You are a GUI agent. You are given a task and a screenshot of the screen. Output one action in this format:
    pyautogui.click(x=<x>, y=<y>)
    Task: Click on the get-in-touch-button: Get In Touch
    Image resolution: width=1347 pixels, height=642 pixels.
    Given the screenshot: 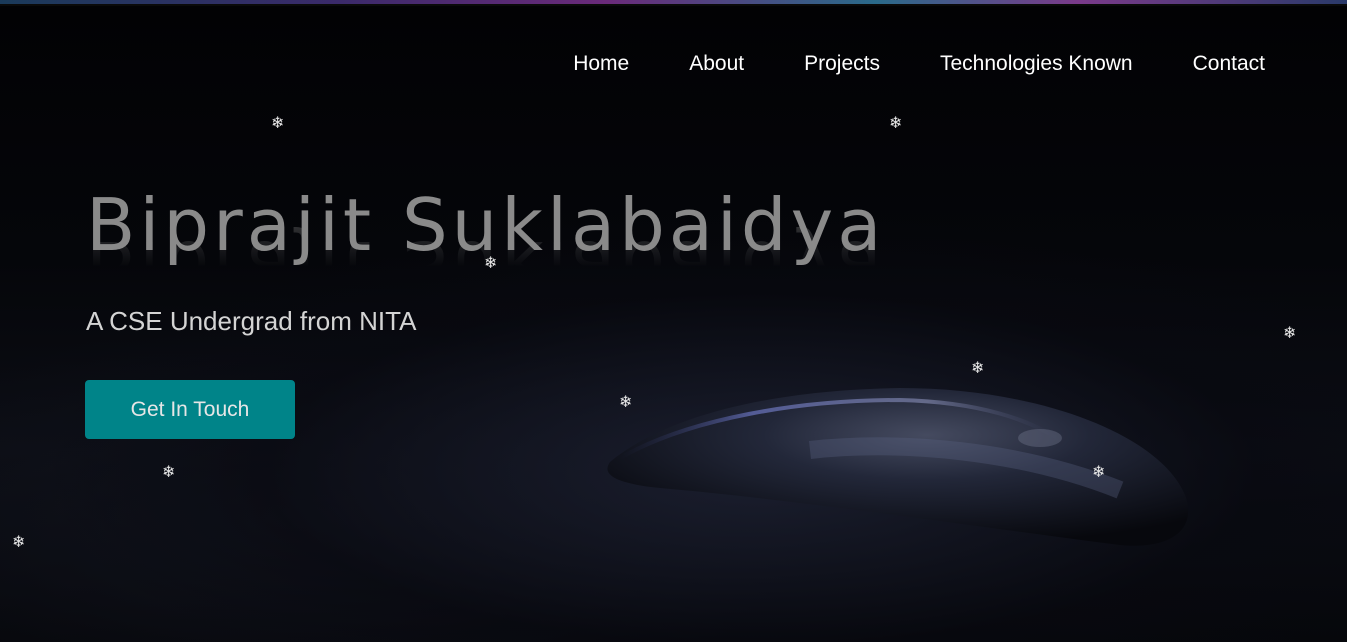 What is the action you would take?
    pyautogui.click(x=190, y=409)
    